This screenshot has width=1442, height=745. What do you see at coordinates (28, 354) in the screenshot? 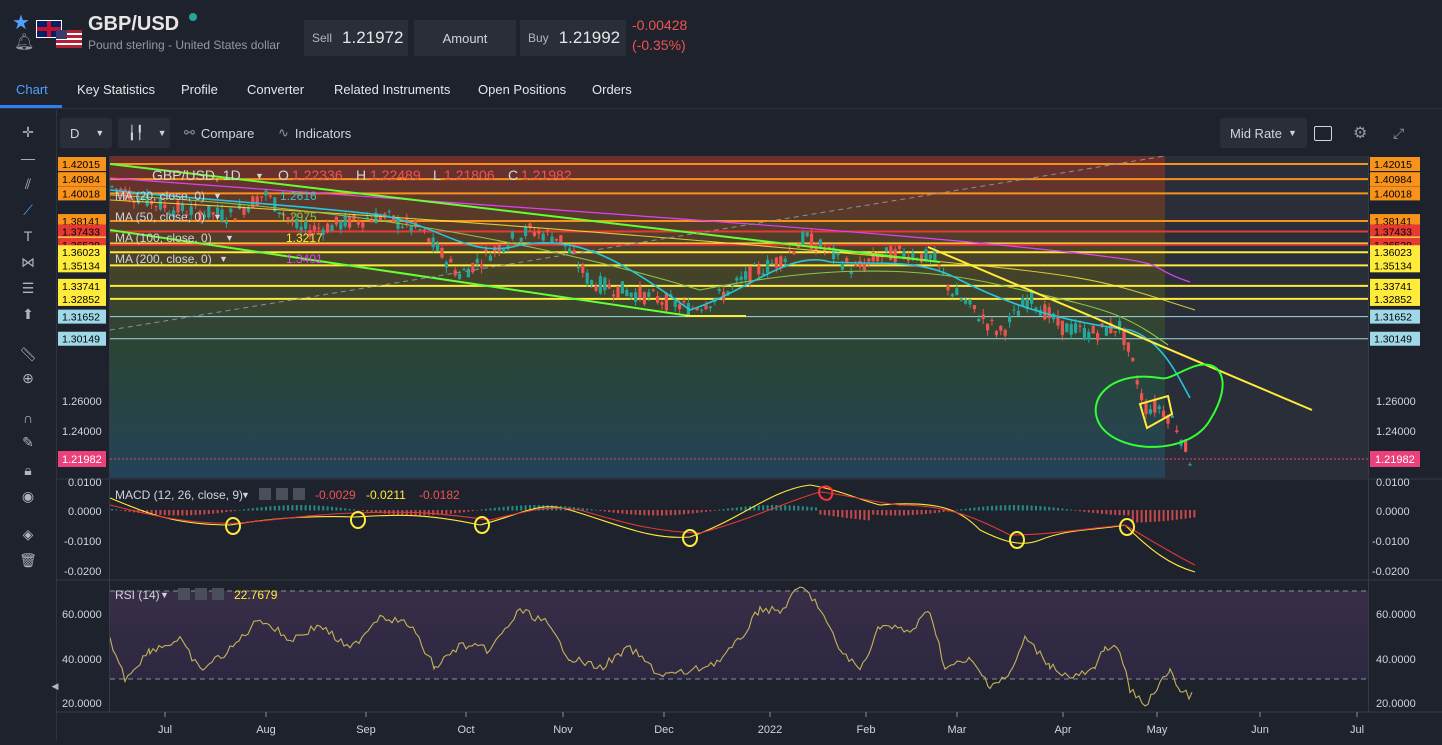
I see `ruler-icon: 📏︎` at bounding box center [28, 354].